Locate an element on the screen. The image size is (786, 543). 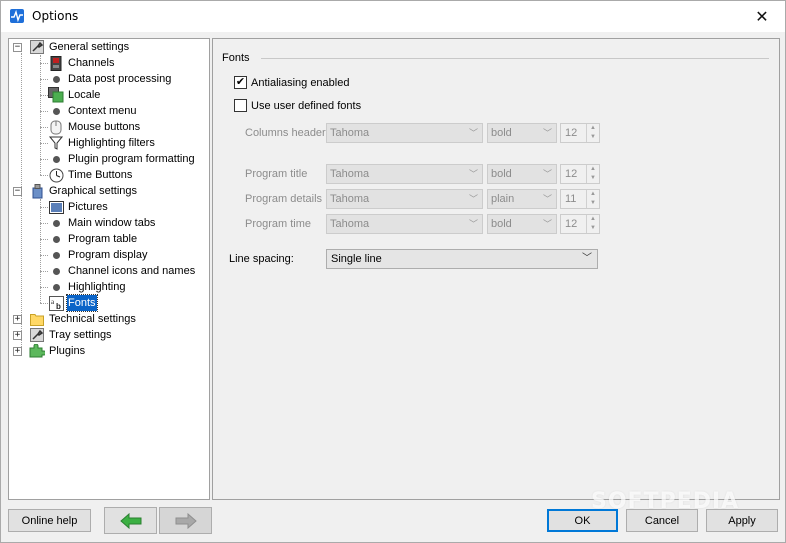
tree-item-locale: Locale is located at coordinates (74, 95).